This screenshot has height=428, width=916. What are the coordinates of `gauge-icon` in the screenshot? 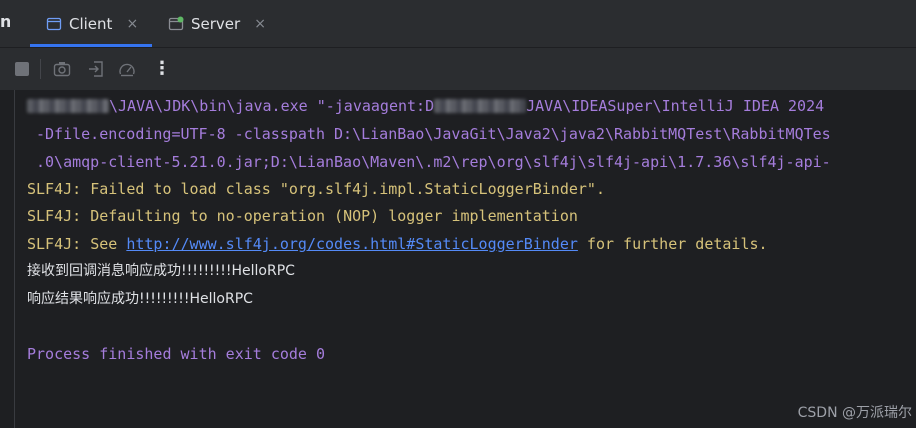 It's located at (127, 69).